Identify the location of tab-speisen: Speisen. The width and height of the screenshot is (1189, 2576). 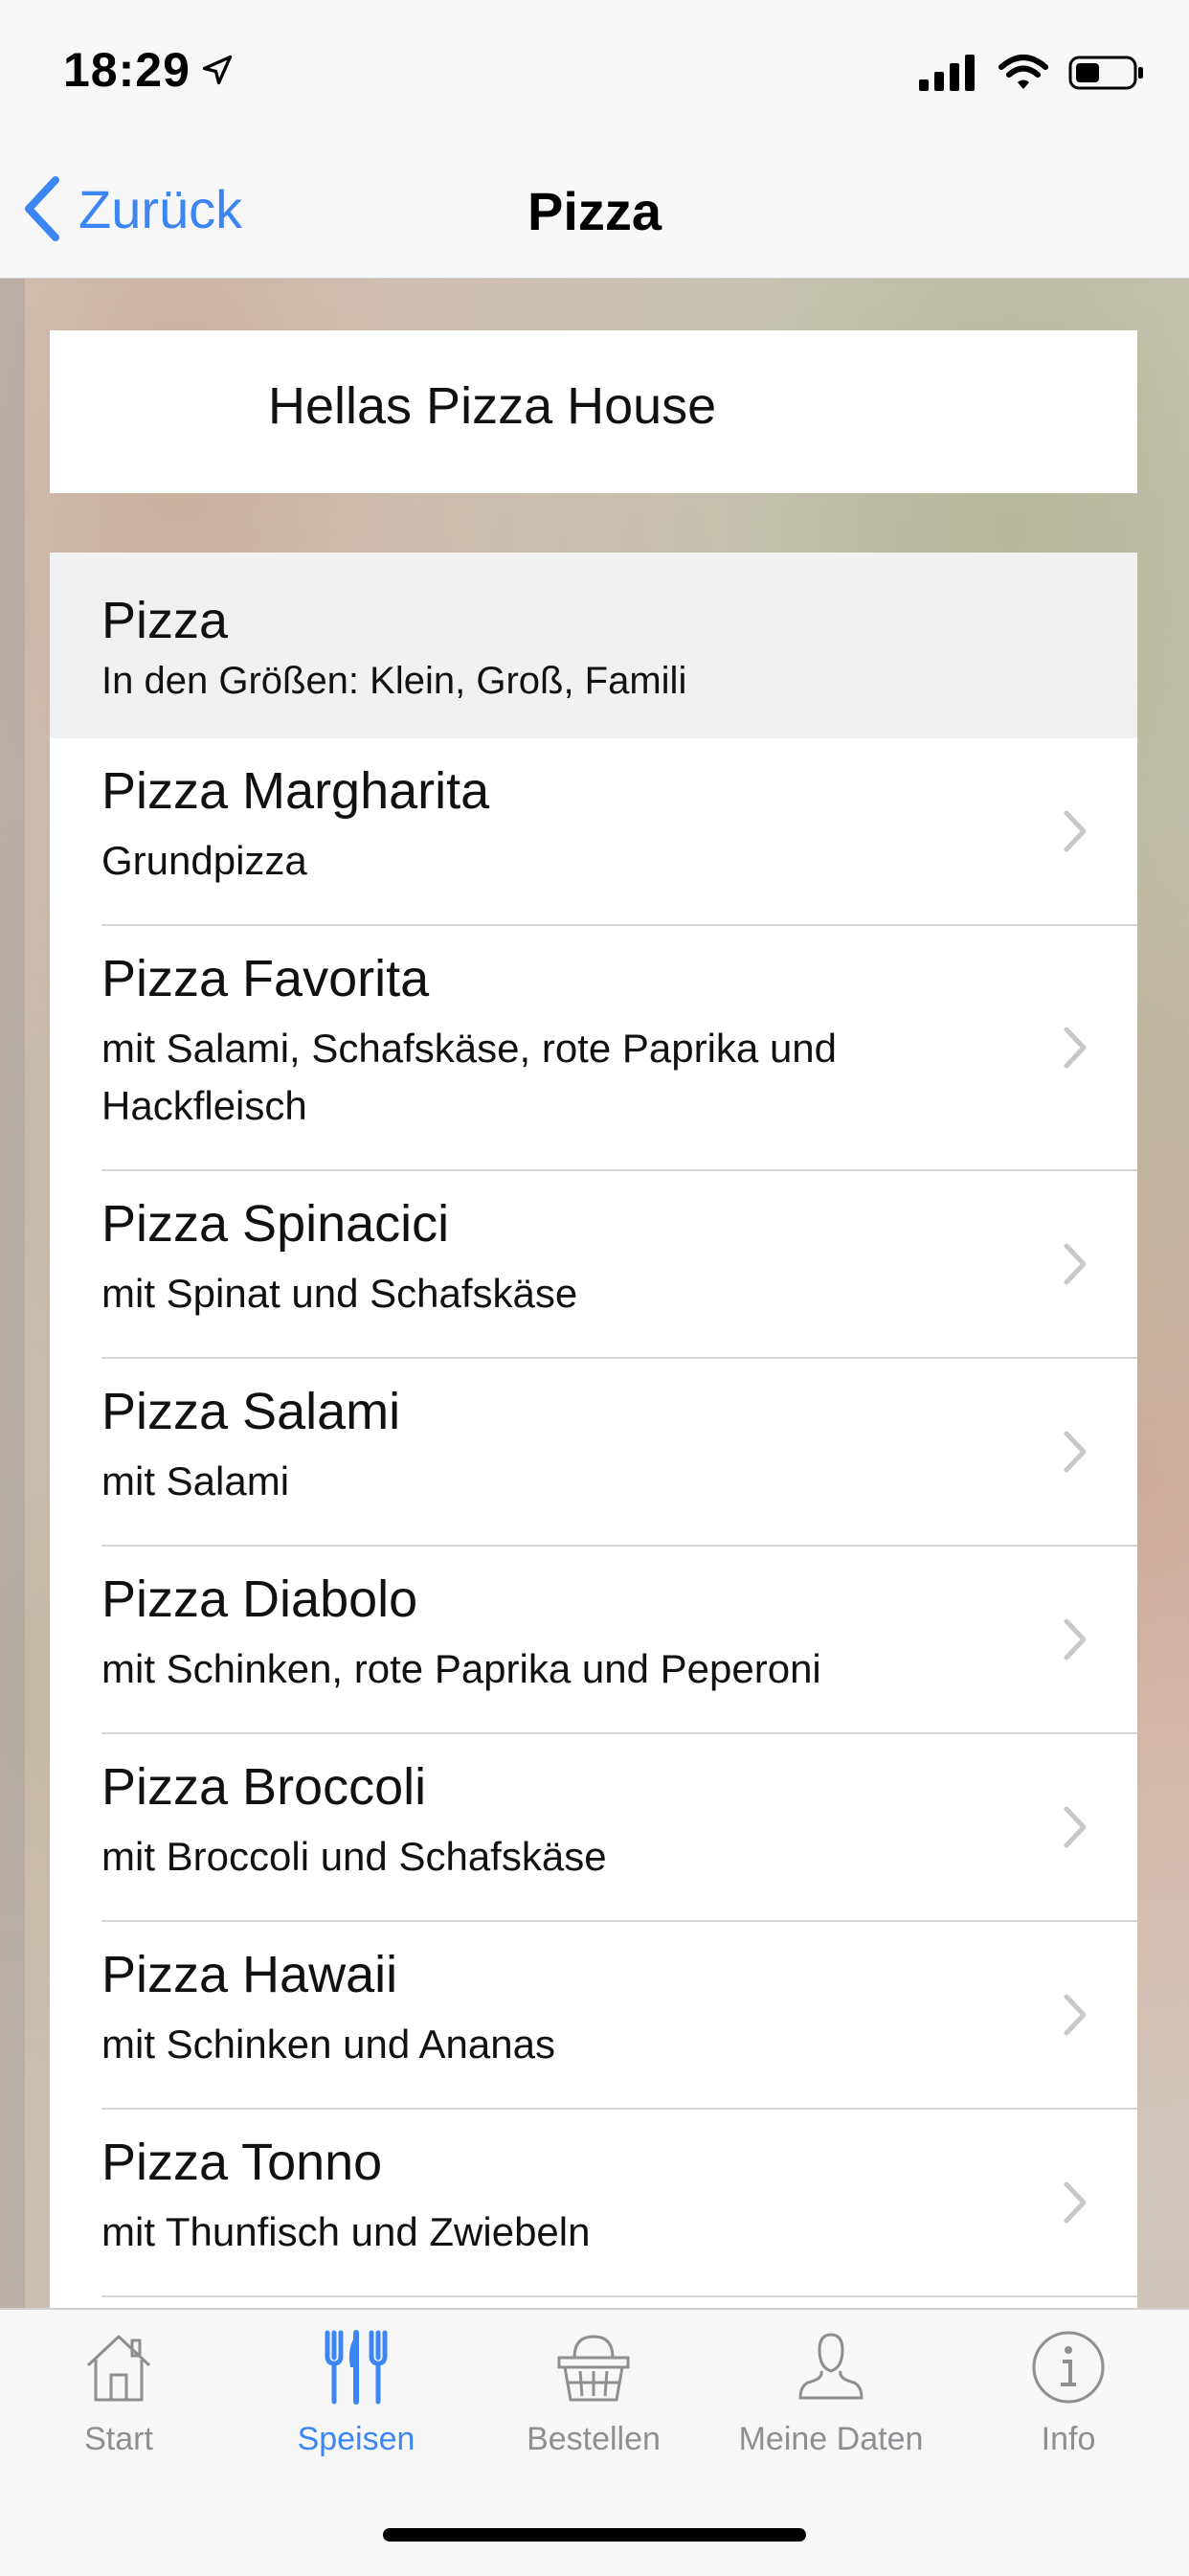
(356, 2410).